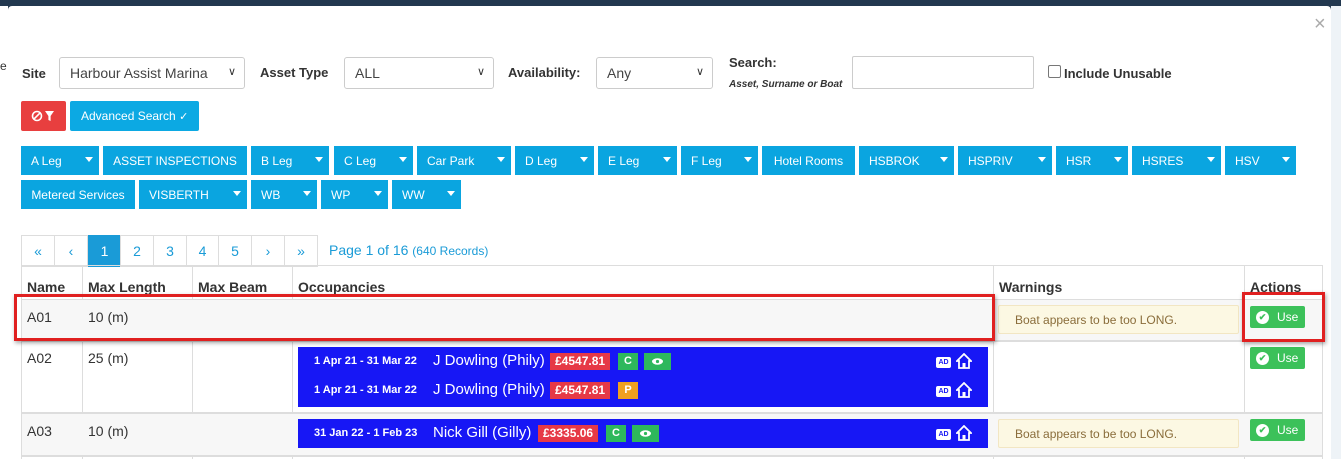  I want to click on asset-group-metered-services: Metered Services, so click(78, 194).